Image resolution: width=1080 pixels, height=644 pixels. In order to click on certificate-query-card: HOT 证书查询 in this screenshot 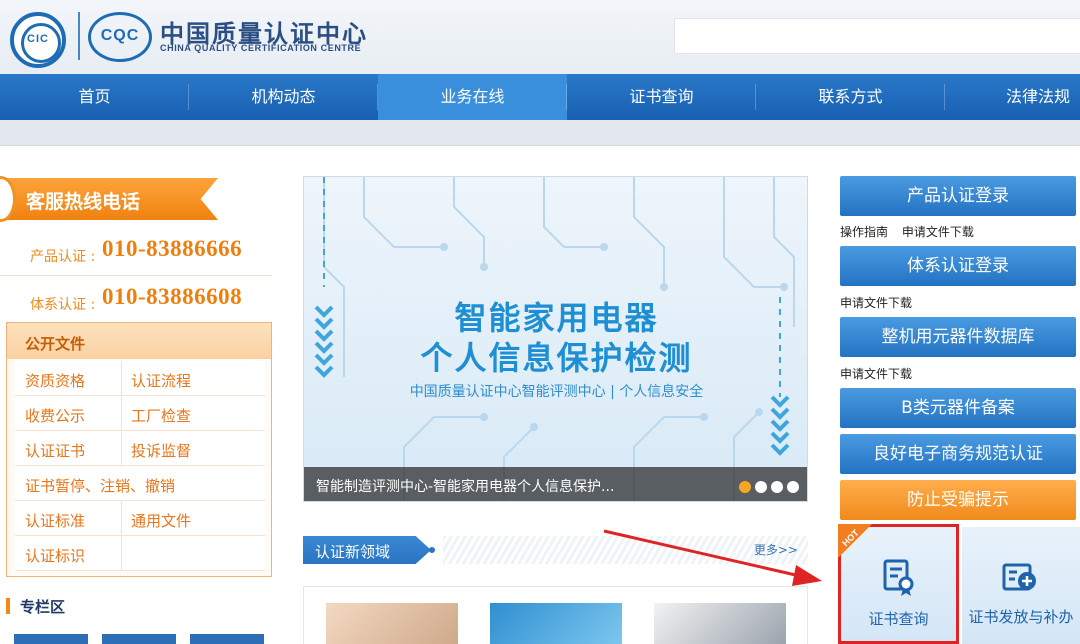, I will do `click(898, 584)`.